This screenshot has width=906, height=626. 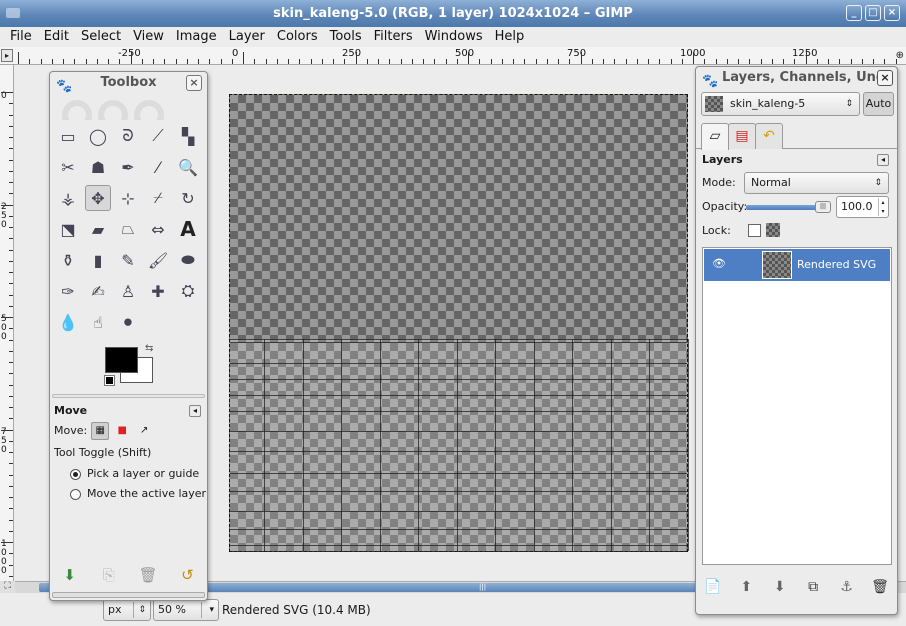 I want to click on delete-options-icon: 🗑, so click(x=148, y=578).